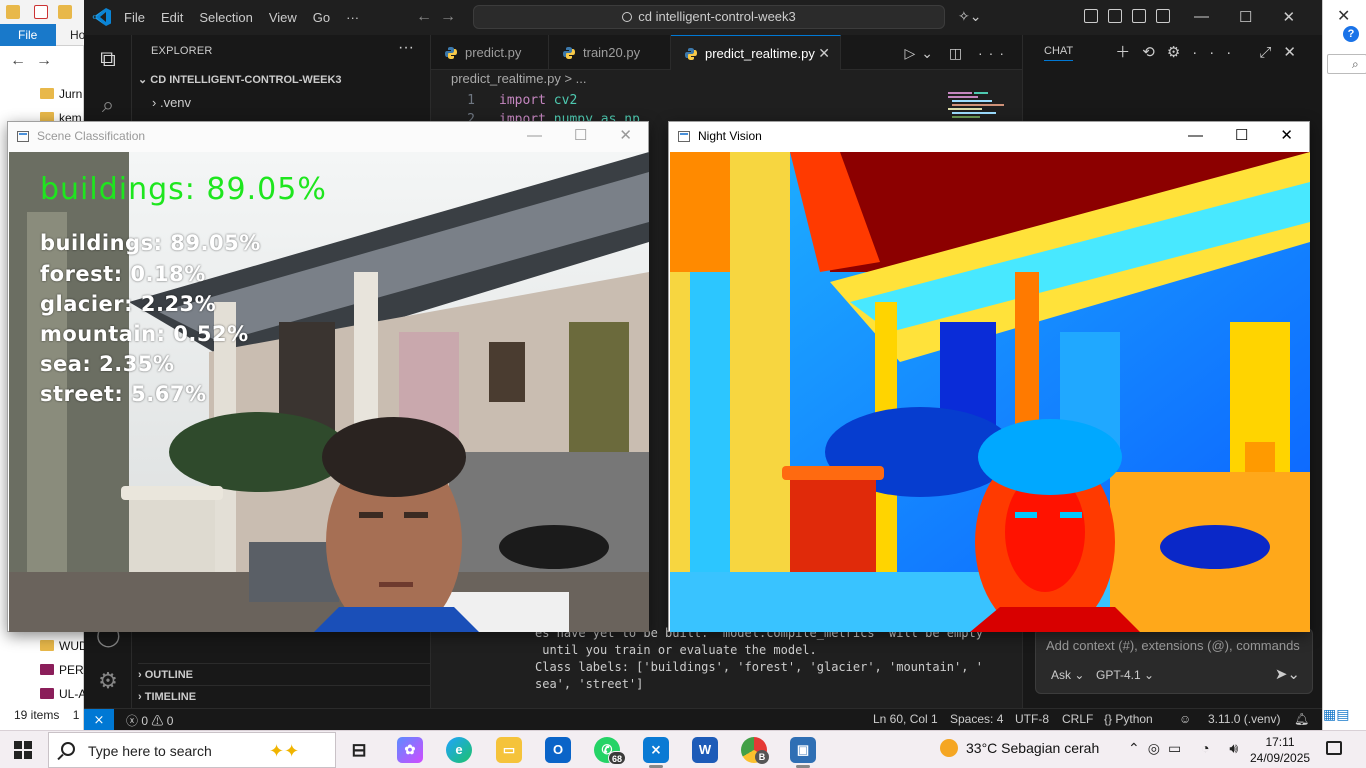 The image size is (1366, 768). What do you see at coordinates (1211, 51) in the screenshot?
I see `chat-actions: ＋⟲⚙··· ⤢✕` at bounding box center [1211, 51].